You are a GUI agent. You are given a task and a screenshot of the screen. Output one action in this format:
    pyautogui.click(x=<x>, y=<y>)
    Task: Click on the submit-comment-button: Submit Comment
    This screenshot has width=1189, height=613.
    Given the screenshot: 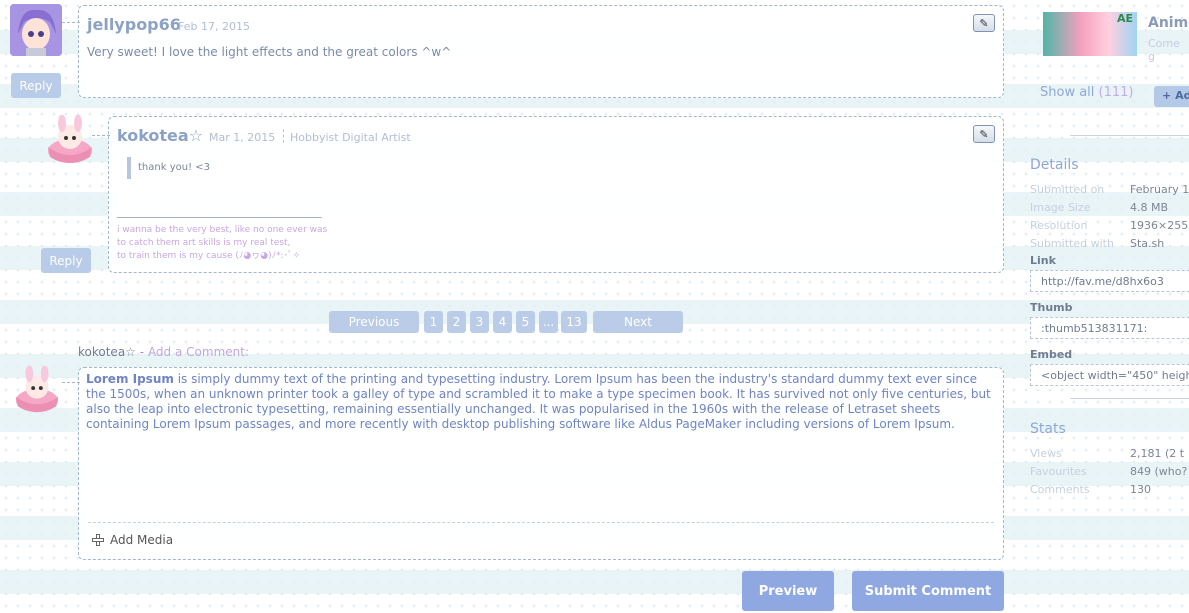 What is the action you would take?
    pyautogui.click(x=928, y=591)
    